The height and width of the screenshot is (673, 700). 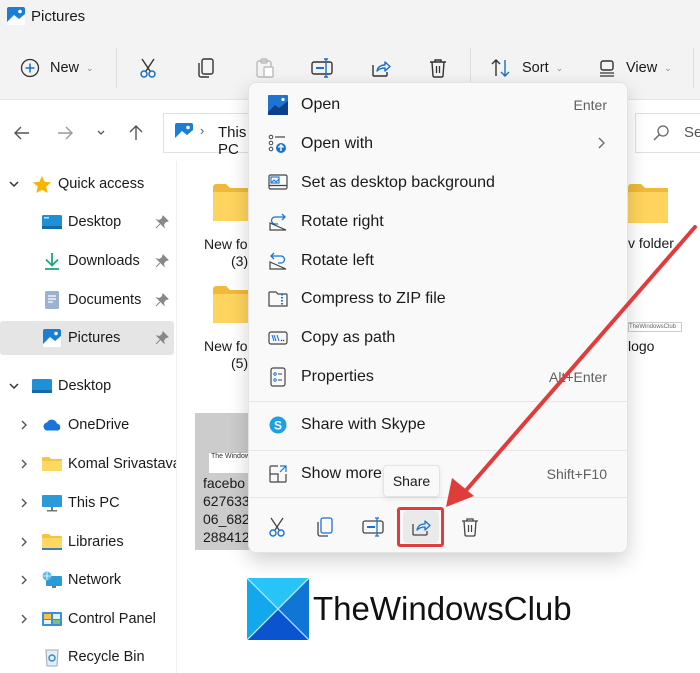 What do you see at coordinates (224, 355) in the screenshot?
I see `file-item-label: New fo (5)` at bounding box center [224, 355].